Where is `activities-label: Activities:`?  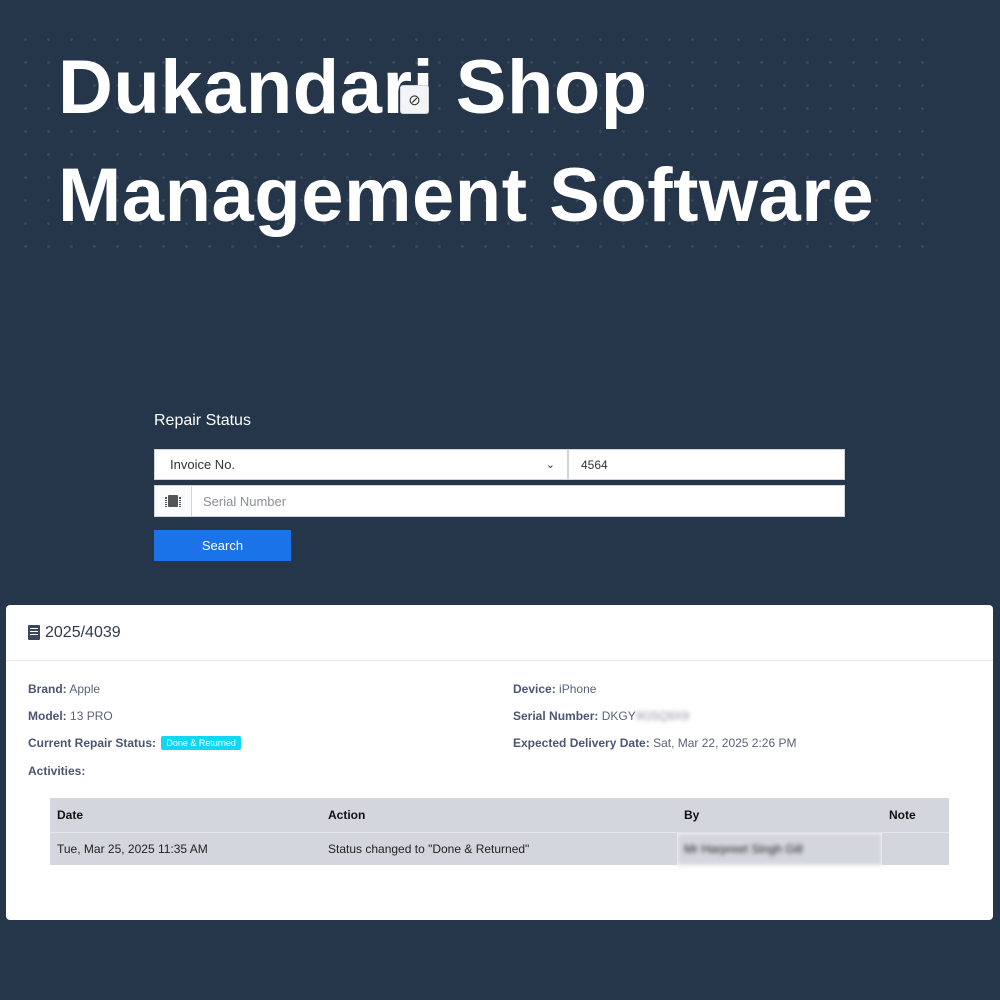
activities-label: Activities: is located at coordinates (57, 771).